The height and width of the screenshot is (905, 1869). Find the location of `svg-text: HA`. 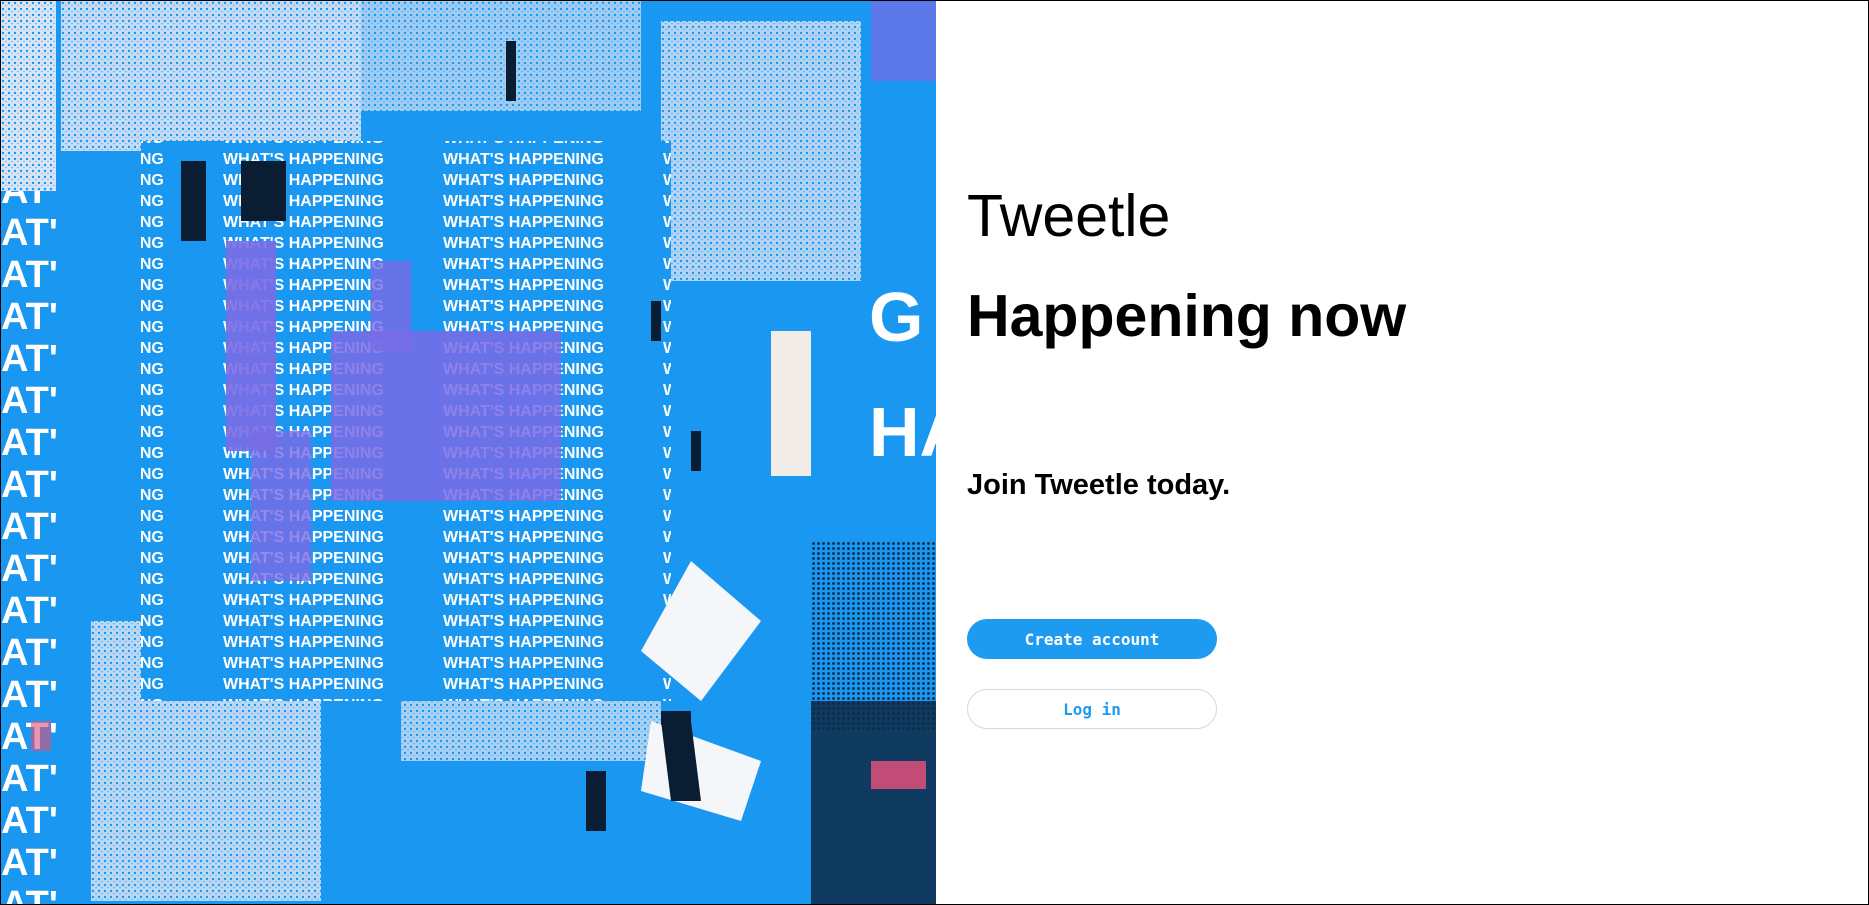

svg-text: HA is located at coordinates (902, 432).